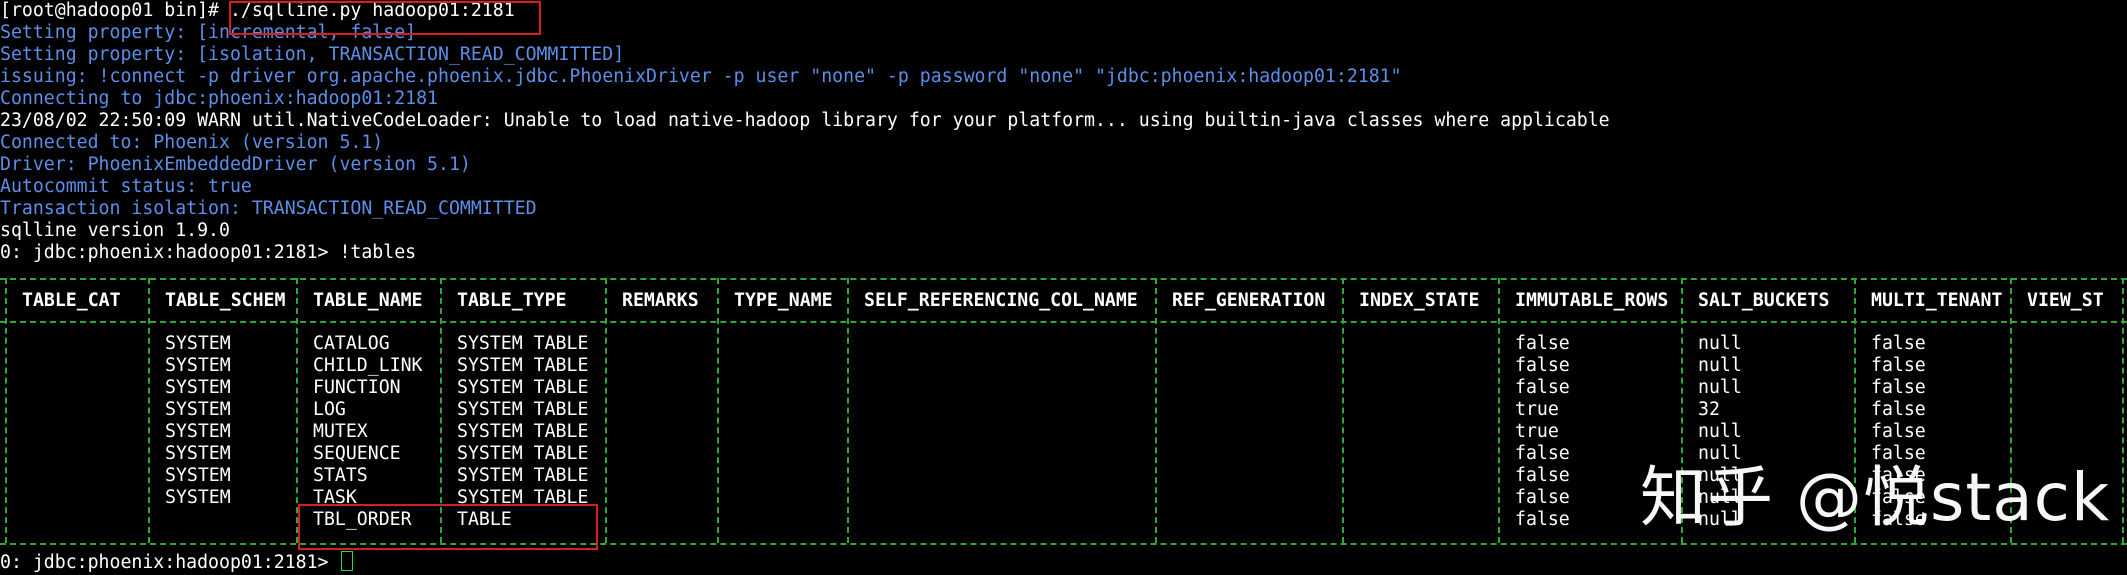 The width and height of the screenshot is (2127, 575). I want to click on zhihu-watermark: 知乎 @悦stack, so click(1875, 497).